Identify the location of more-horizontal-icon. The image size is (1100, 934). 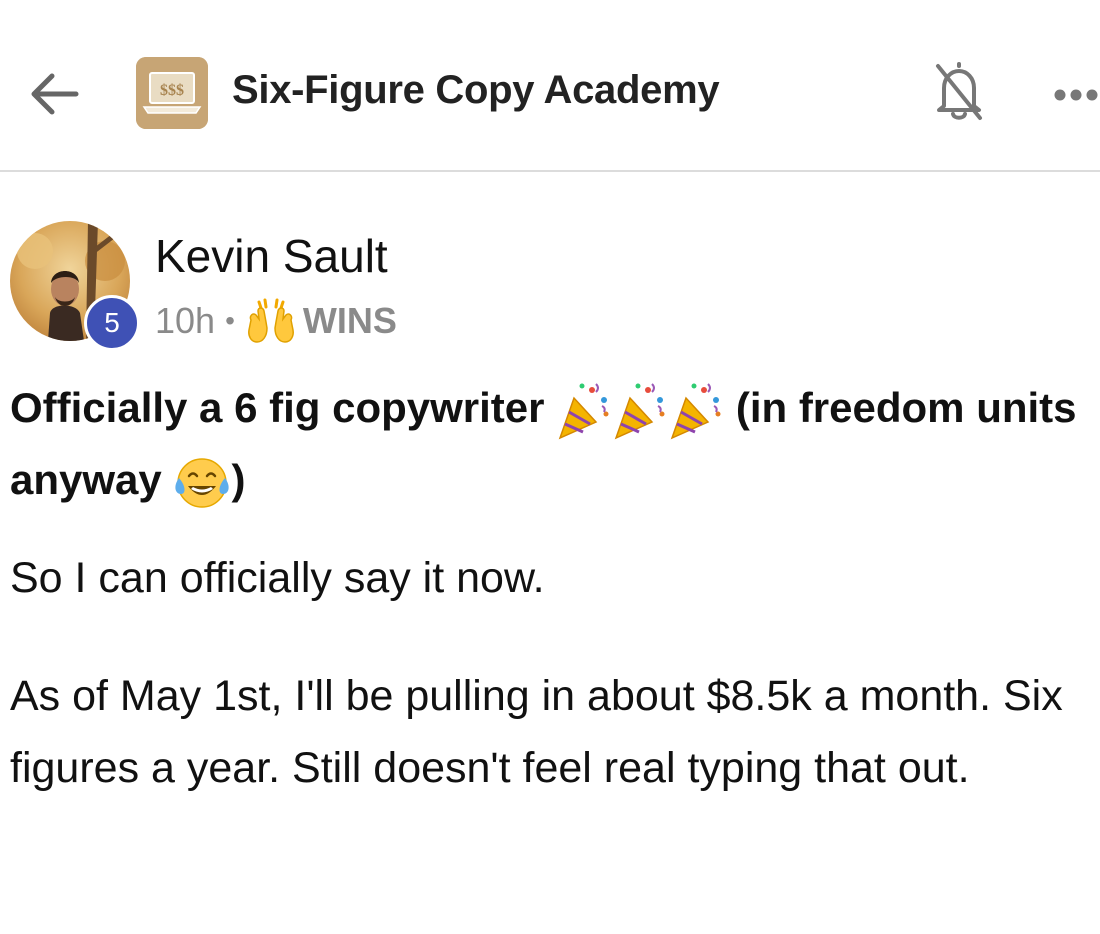
(1076, 95).